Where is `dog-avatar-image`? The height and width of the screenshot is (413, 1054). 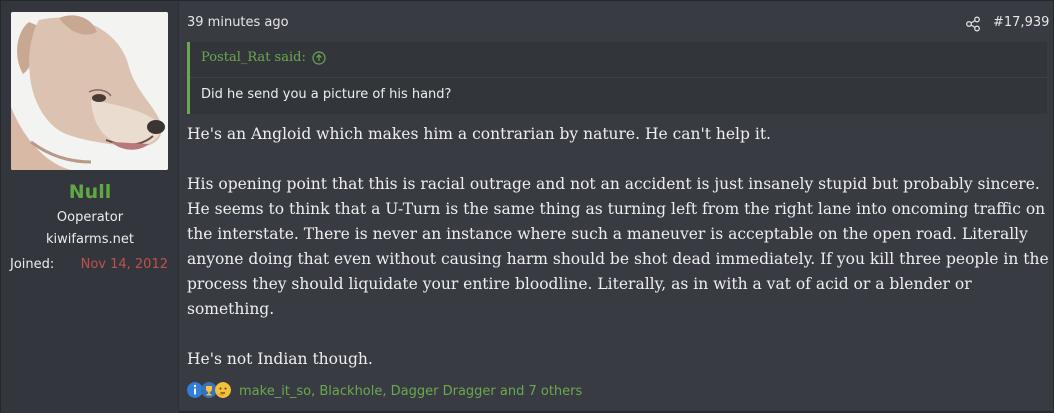
dog-avatar-image is located at coordinates (89, 91).